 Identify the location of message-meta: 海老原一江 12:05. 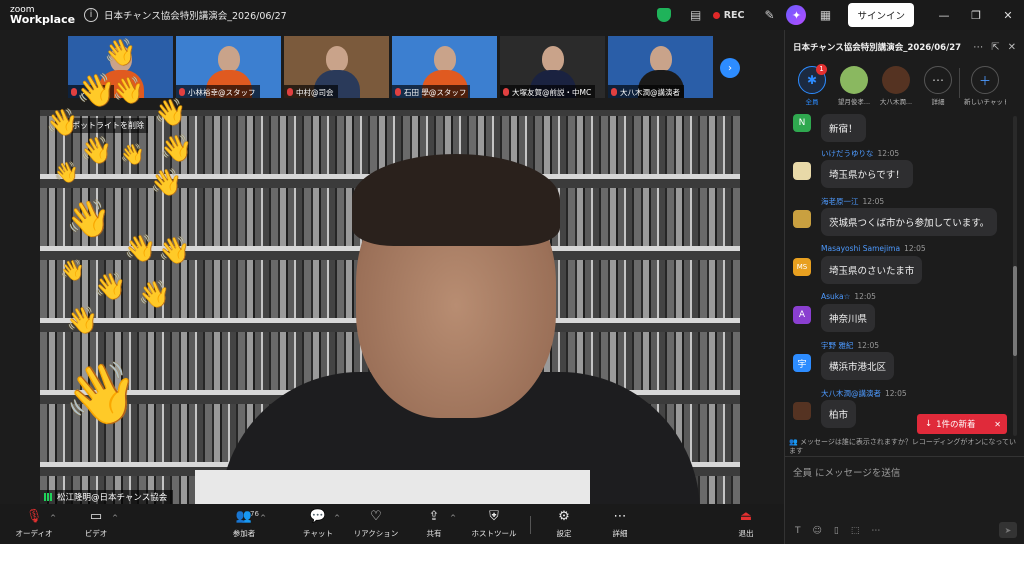
(852, 201).